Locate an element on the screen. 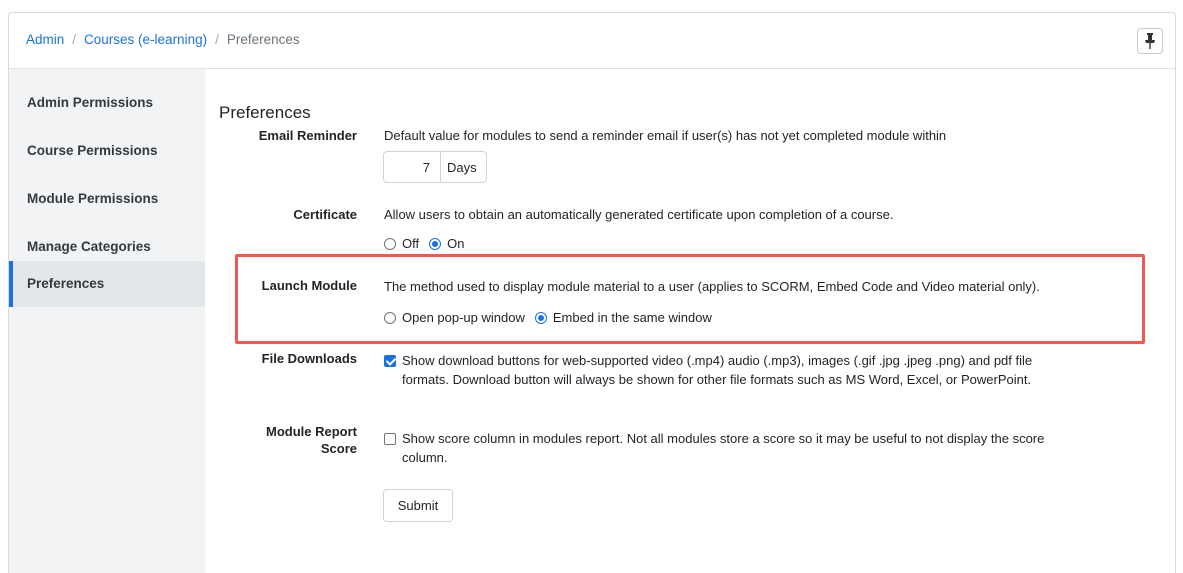 The width and height of the screenshot is (1183, 573). score-column-checkbox is located at coordinates (390, 439).